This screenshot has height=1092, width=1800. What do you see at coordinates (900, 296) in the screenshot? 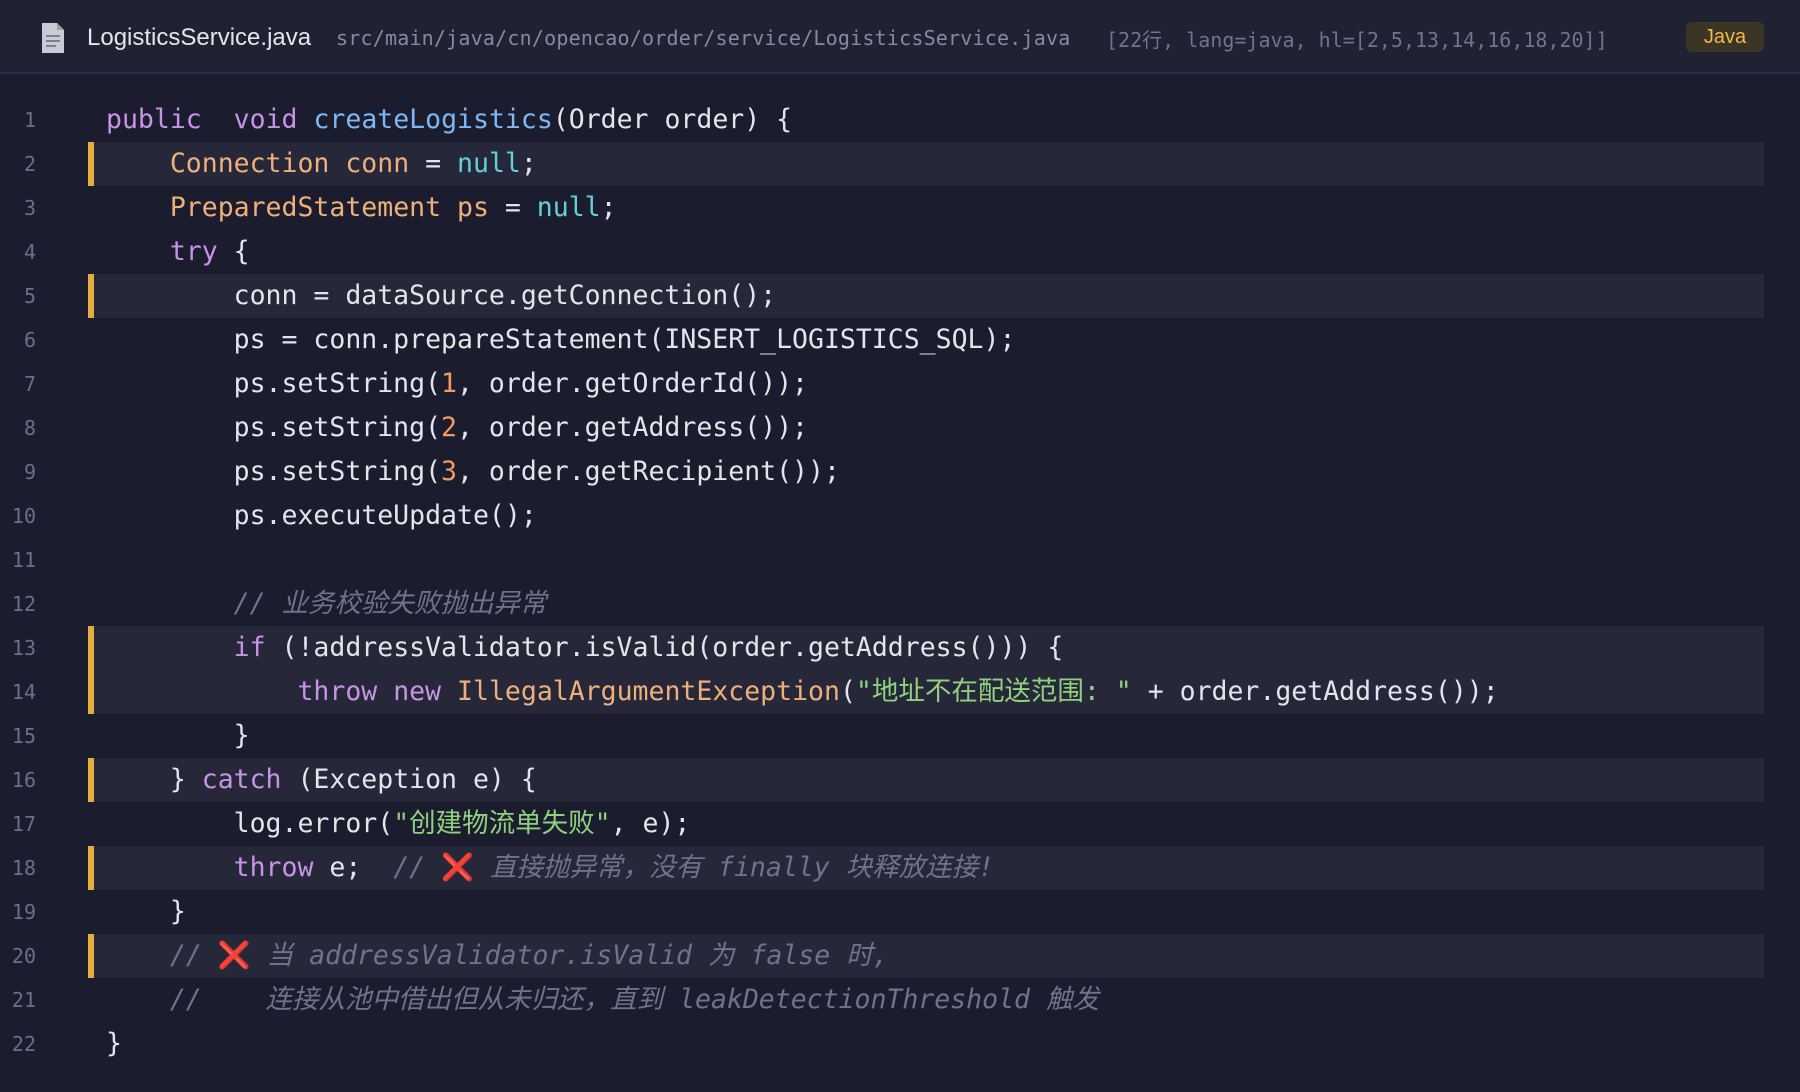
I see `code-line-highlighted: 5 conn = dataSource.getConnection();` at bounding box center [900, 296].